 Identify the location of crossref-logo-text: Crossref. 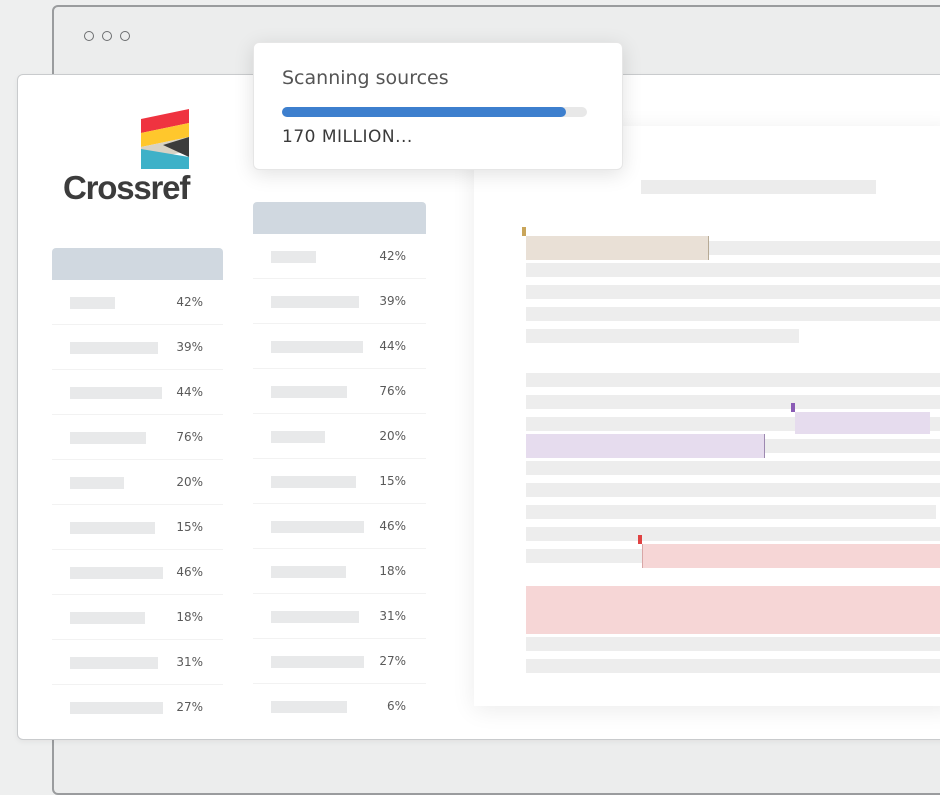
(126, 187).